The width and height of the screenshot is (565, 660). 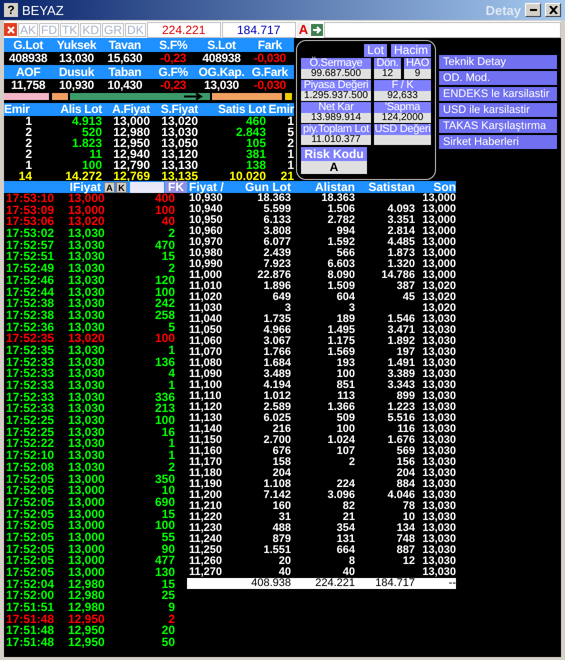 What do you see at coordinates (121, 187) in the screenshot?
I see `sort-button: K` at bounding box center [121, 187].